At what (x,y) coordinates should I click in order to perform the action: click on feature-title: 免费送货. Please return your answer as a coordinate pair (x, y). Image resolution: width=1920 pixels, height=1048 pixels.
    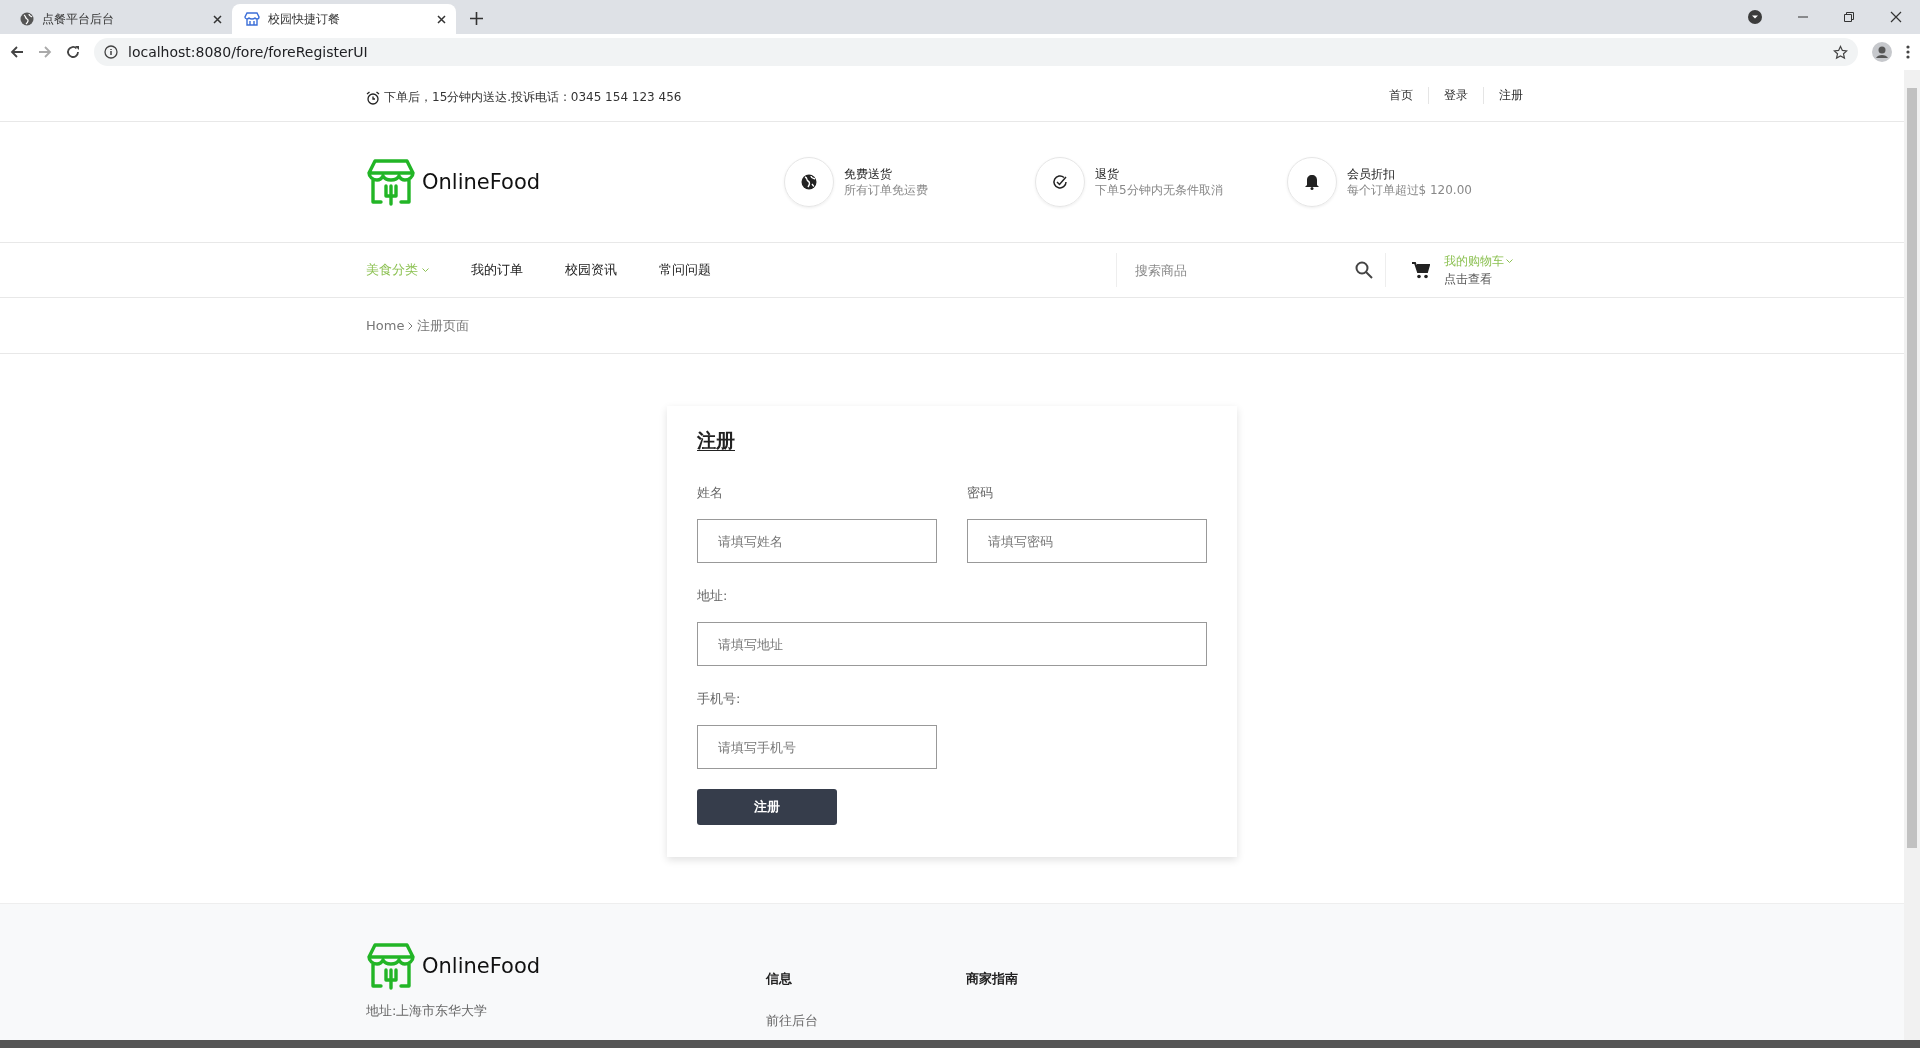
    Looking at the image, I should click on (868, 174).